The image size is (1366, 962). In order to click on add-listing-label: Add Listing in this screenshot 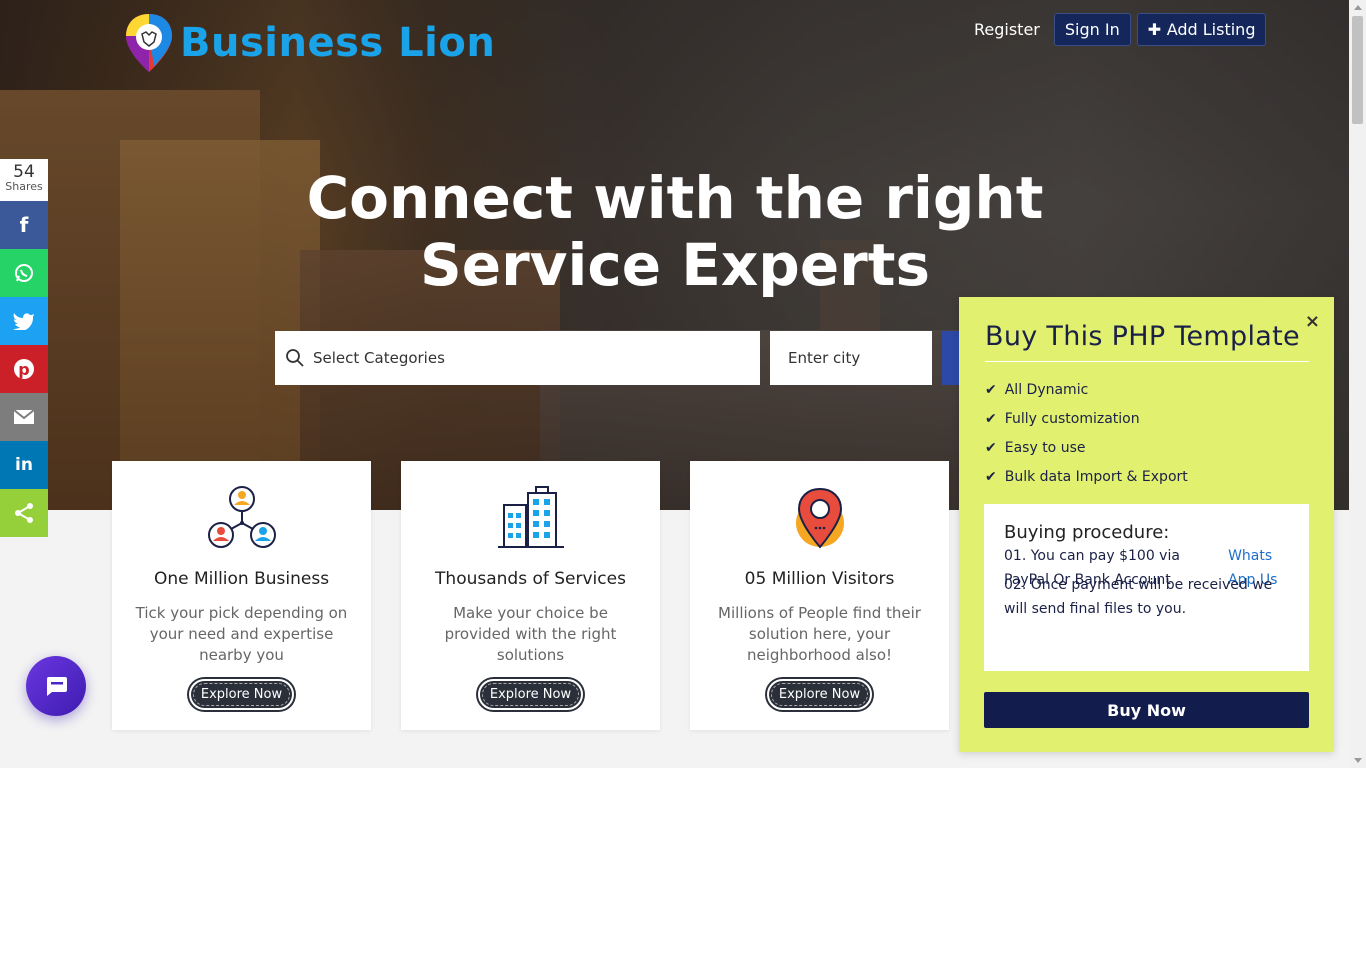, I will do `click(1211, 29)`.